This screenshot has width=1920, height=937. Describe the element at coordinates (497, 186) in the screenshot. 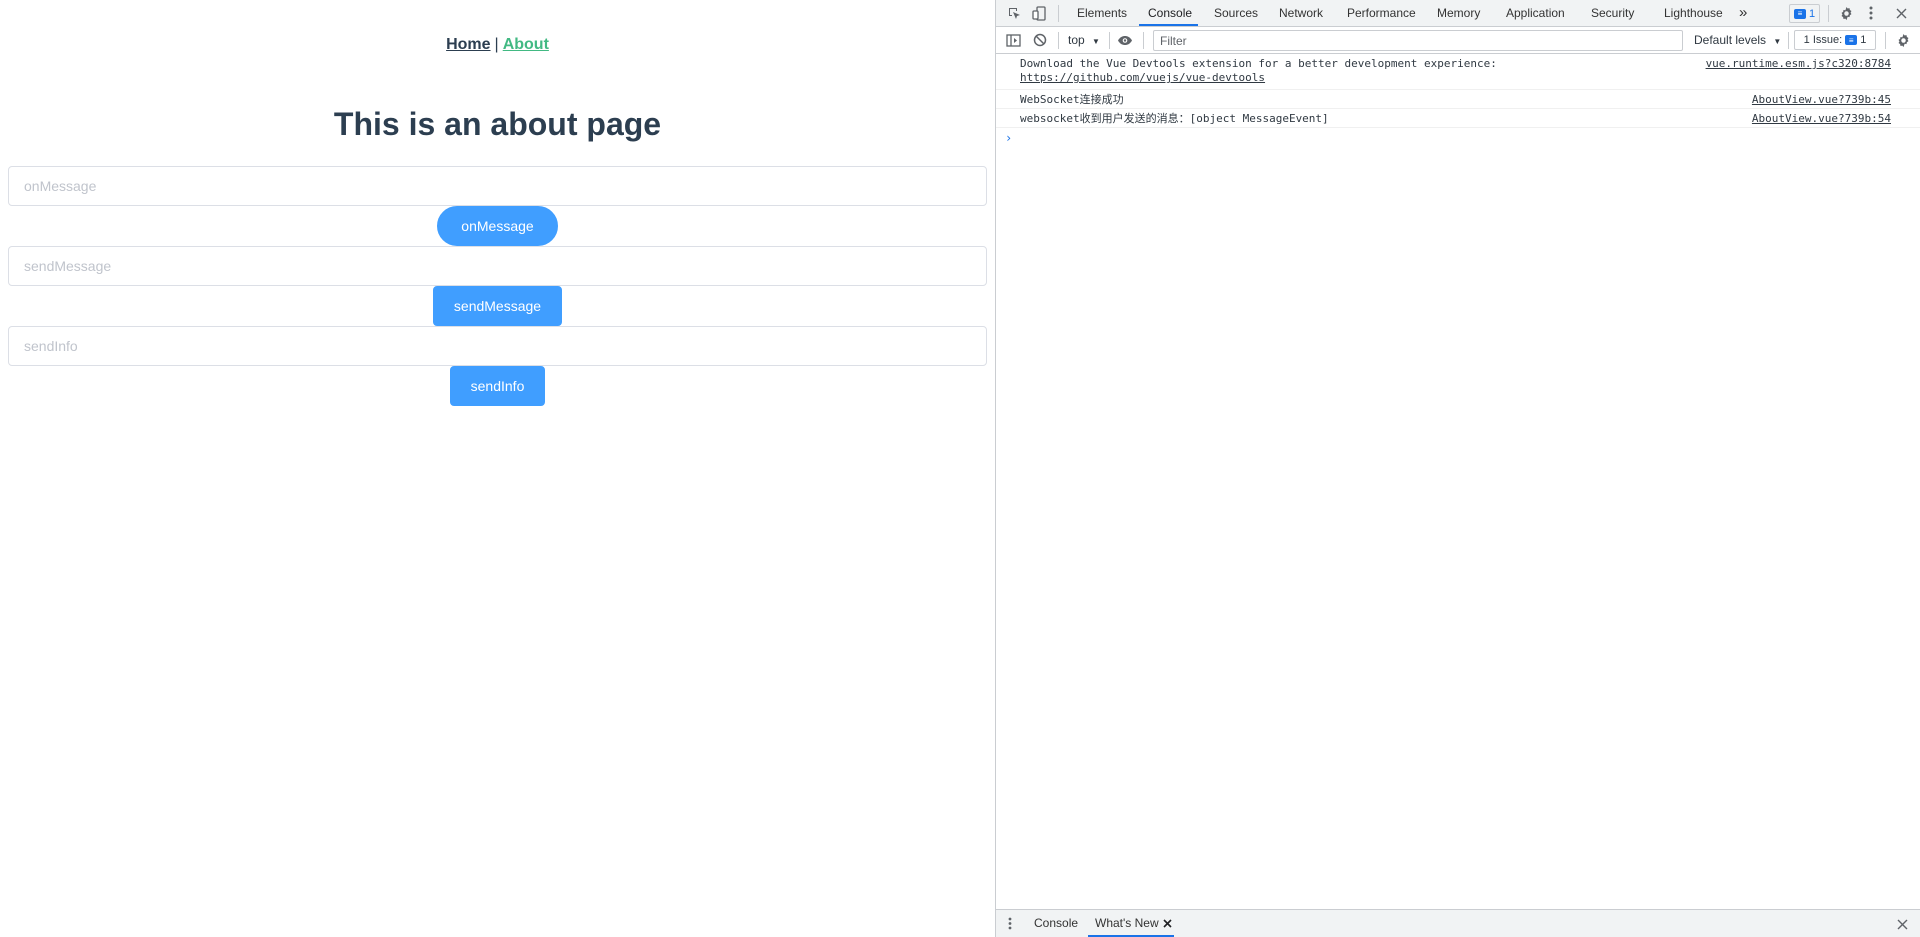

I see `on-message-input` at that location.